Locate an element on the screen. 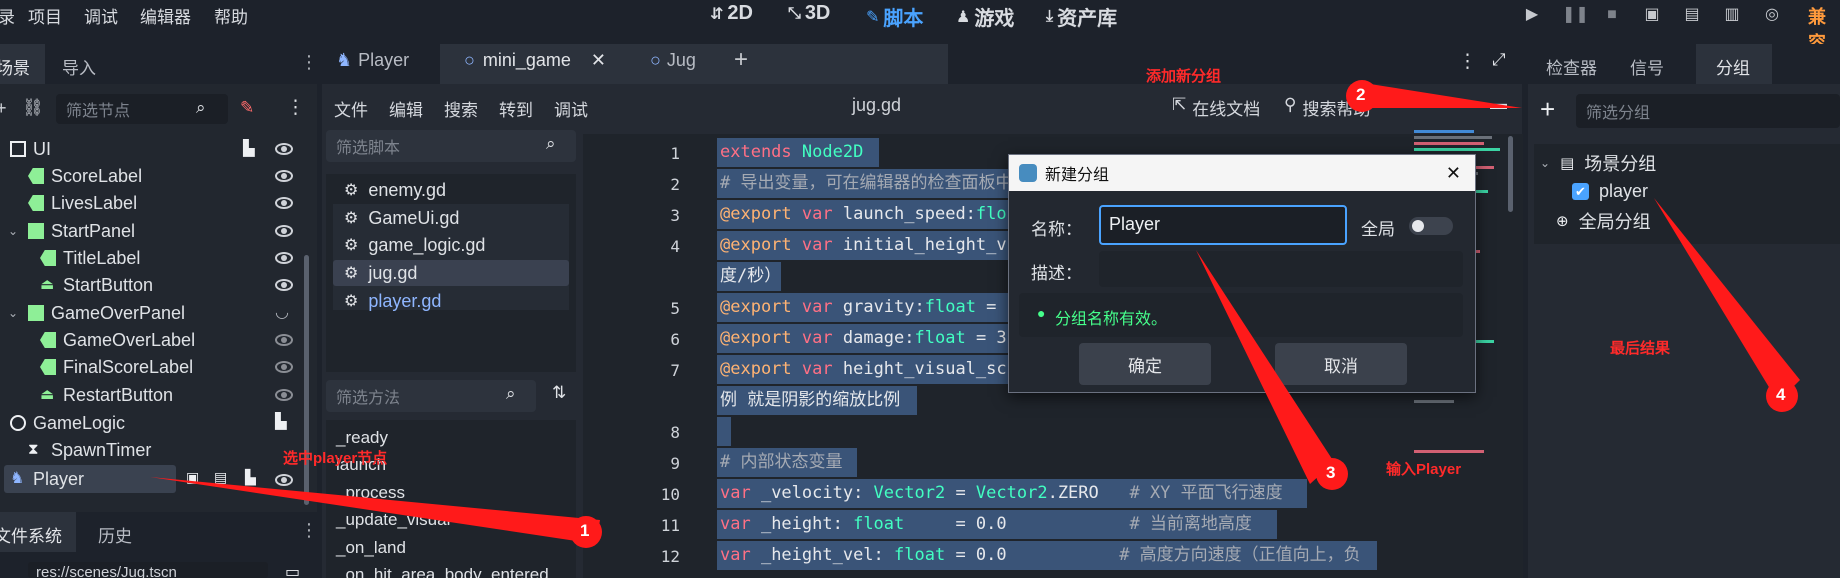 The height and width of the screenshot is (578, 1840). annotation-input-player: 输入Player is located at coordinates (1424, 469).